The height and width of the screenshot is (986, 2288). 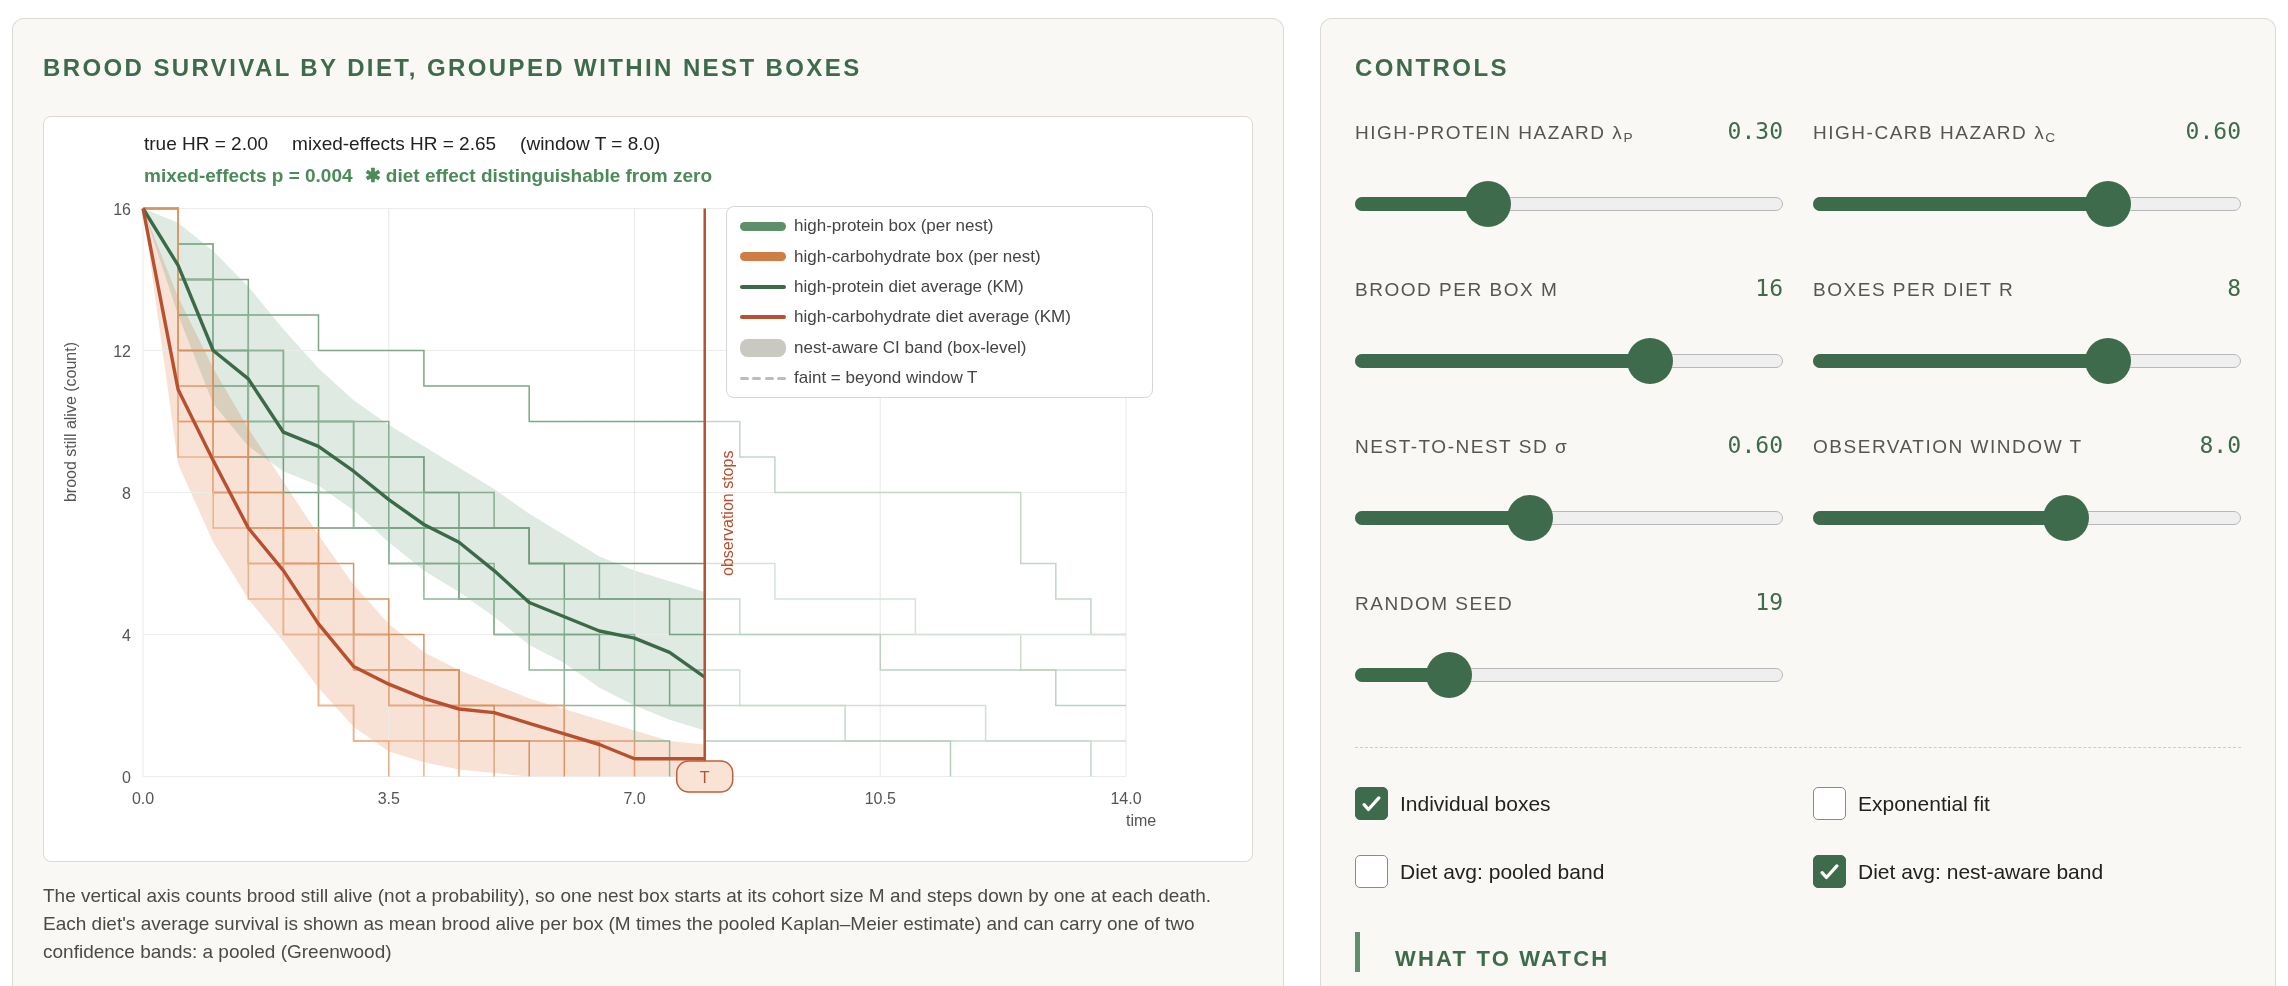 What do you see at coordinates (122, 351) in the screenshot?
I see `axis-tick-label: 12` at bounding box center [122, 351].